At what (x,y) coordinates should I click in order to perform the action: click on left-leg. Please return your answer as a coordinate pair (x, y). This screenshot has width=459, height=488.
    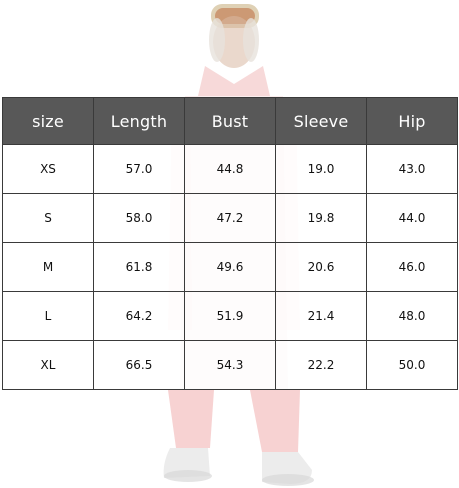
    Looking at the image, I should click on (191, 419).